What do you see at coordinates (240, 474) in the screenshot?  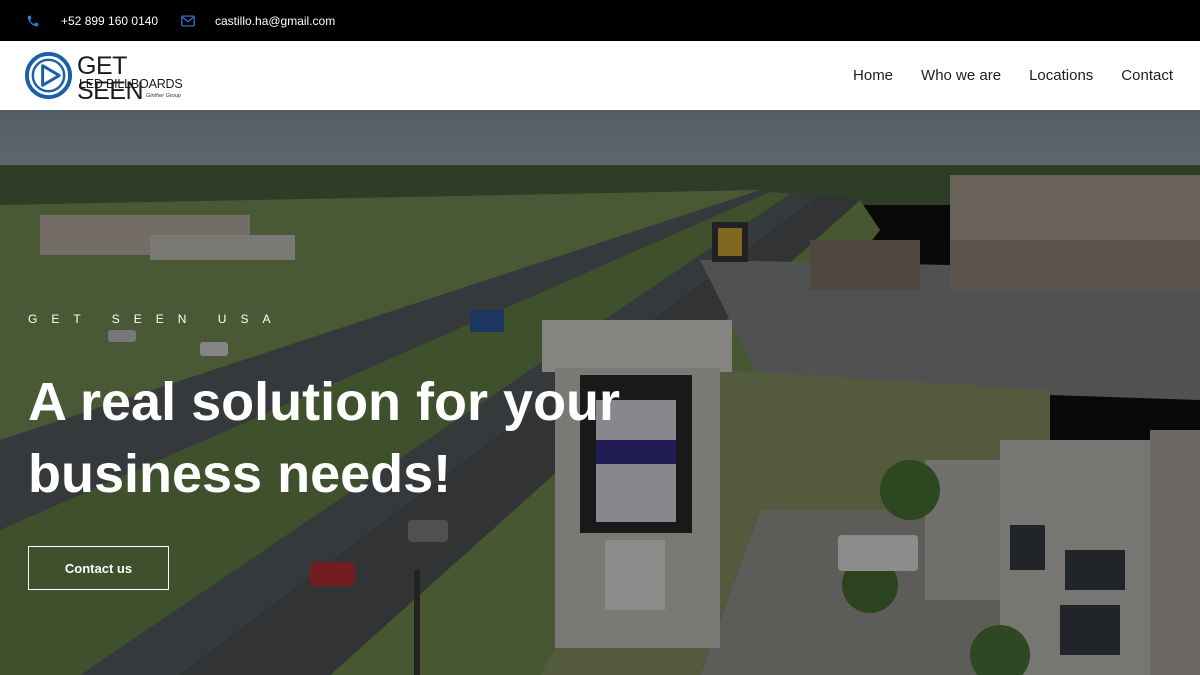 I see `hero-headline-line-2: business needs!` at bounding box center [240, 474].